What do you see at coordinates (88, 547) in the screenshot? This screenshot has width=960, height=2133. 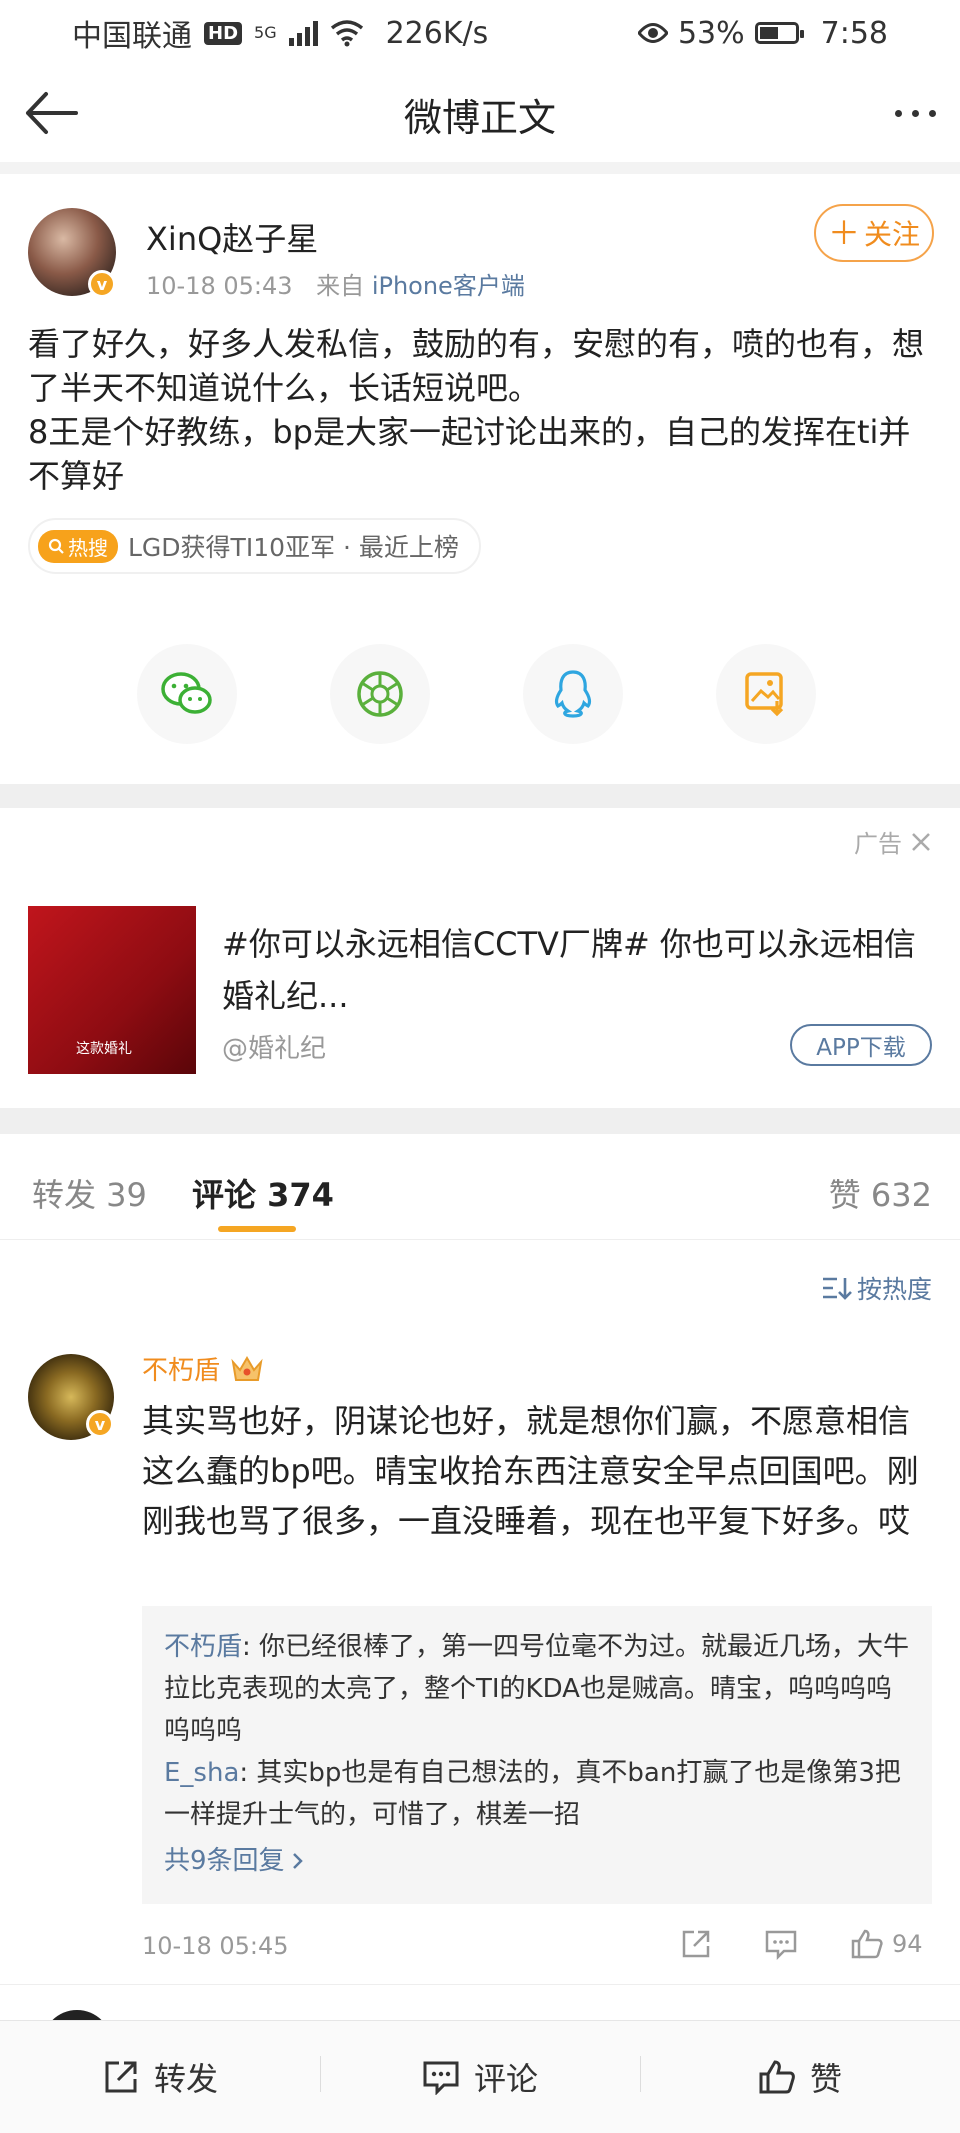 I see `hot-badge-label: 热搜` at bounding box center [88, 547].